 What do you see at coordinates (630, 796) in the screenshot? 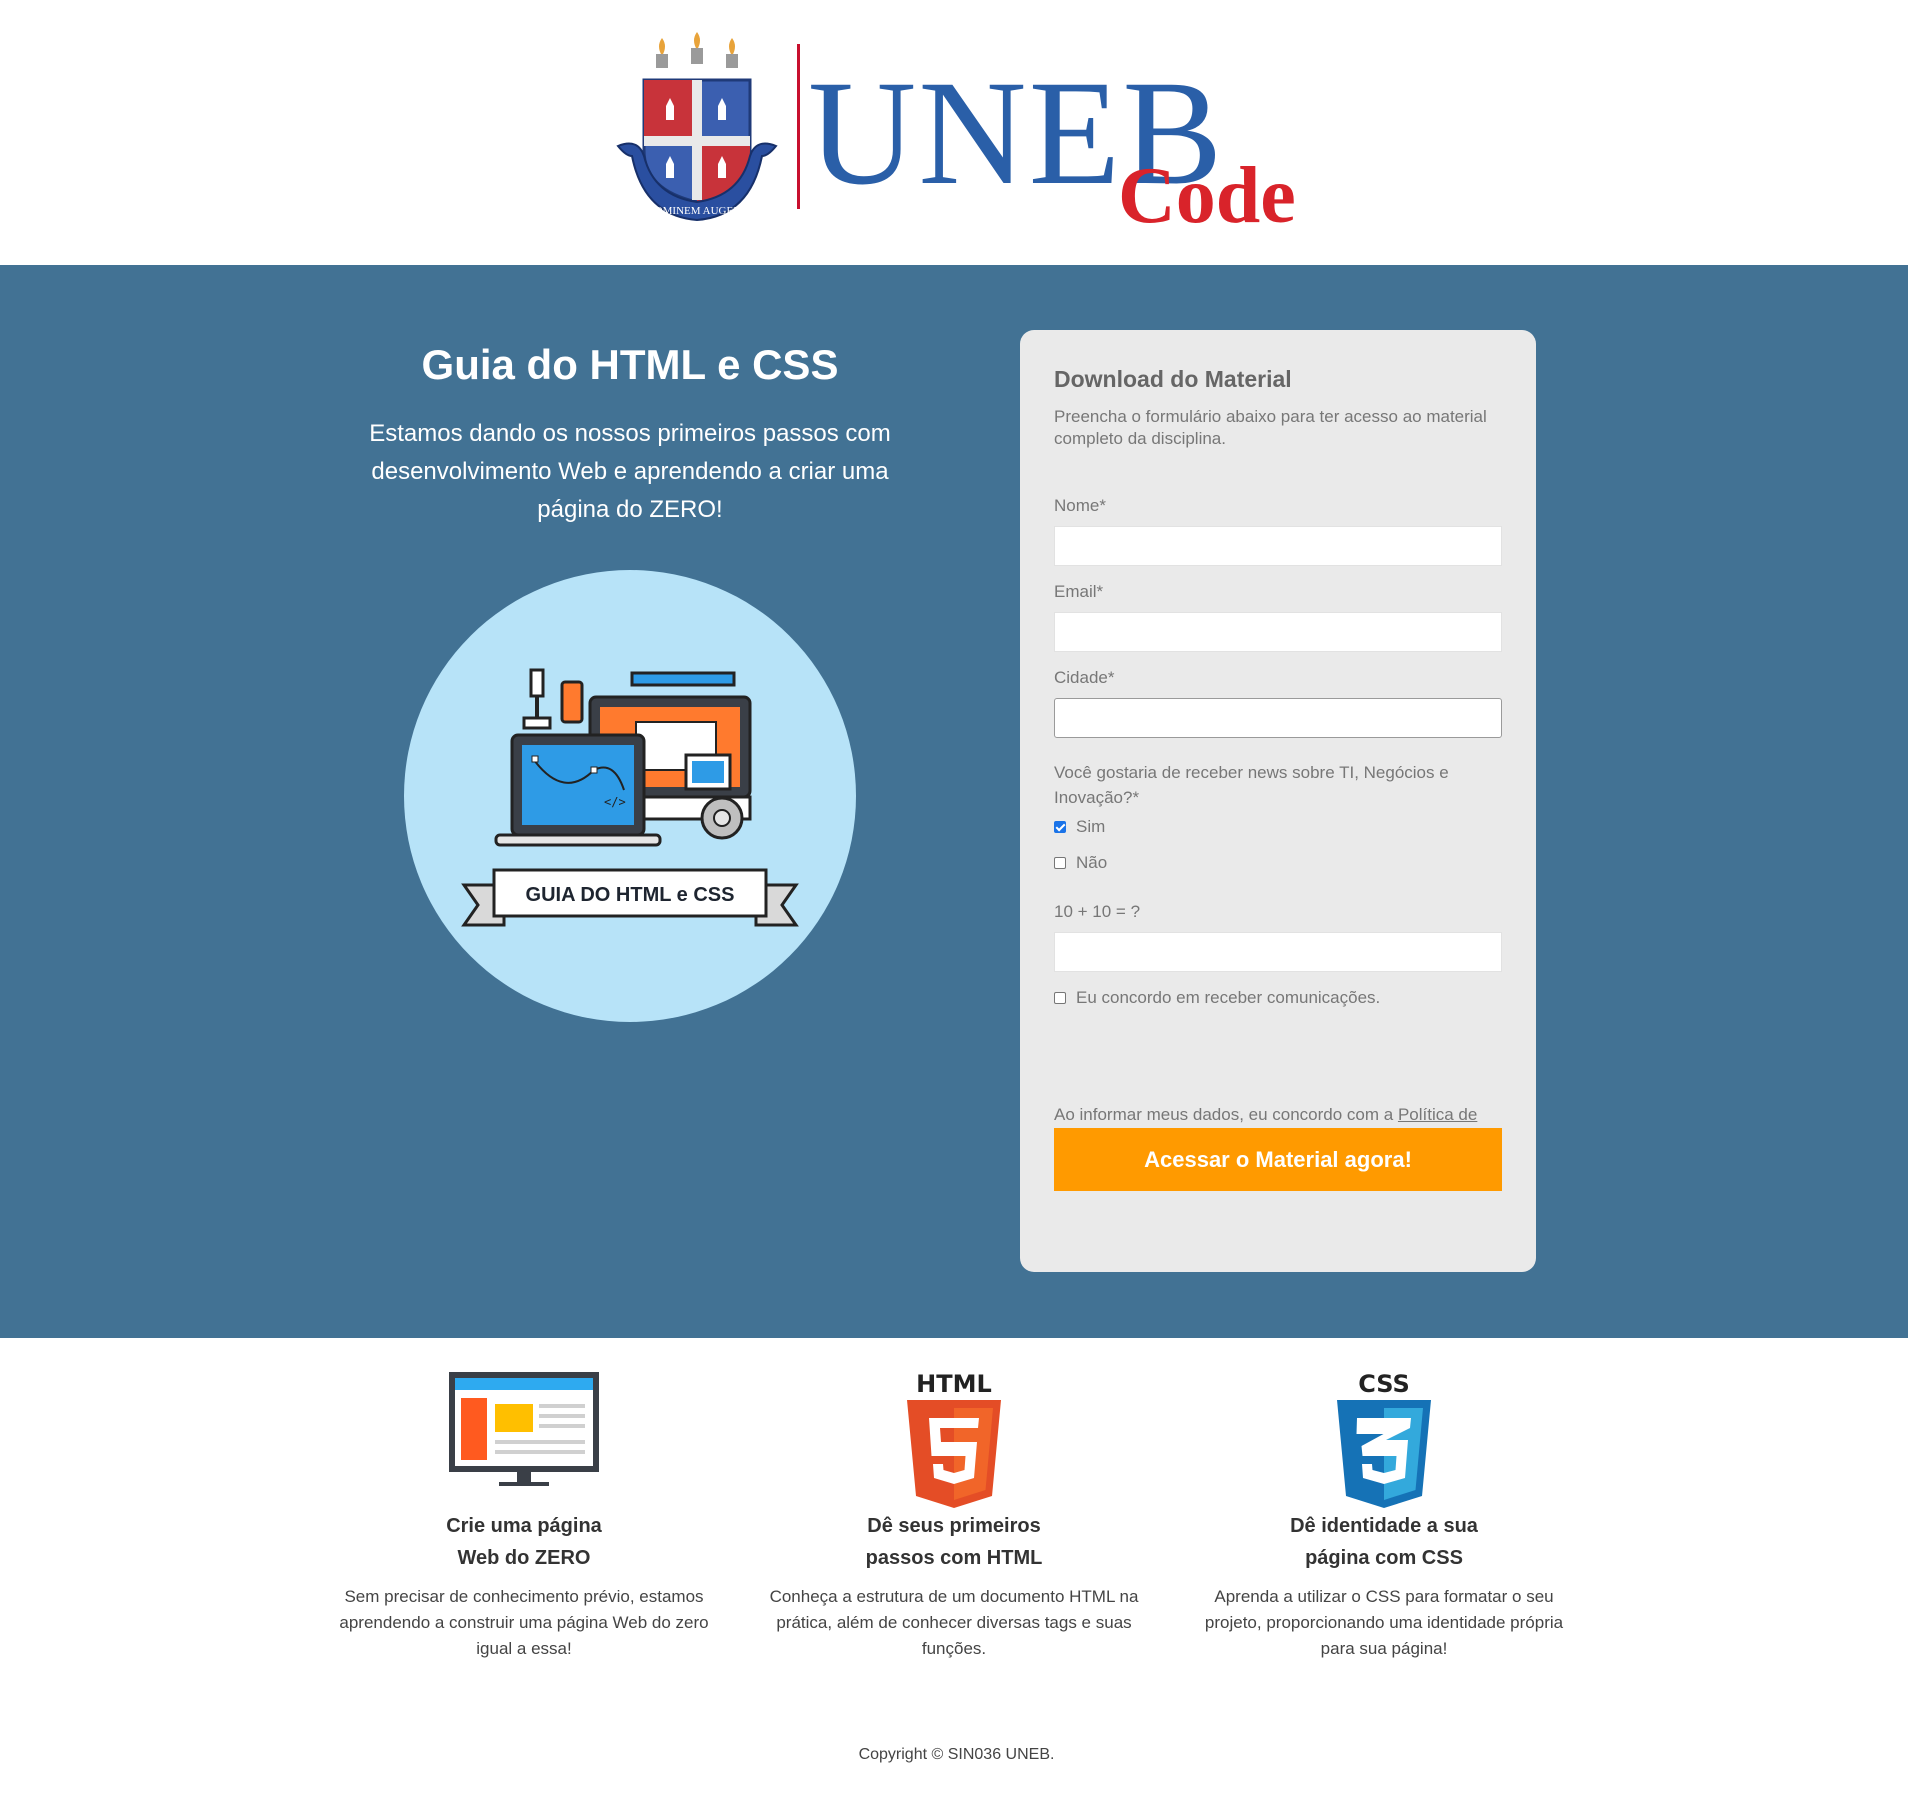
I see `hero-illustration: </> GUIA DO HTML e CSS` at bounding box center [630, 796].